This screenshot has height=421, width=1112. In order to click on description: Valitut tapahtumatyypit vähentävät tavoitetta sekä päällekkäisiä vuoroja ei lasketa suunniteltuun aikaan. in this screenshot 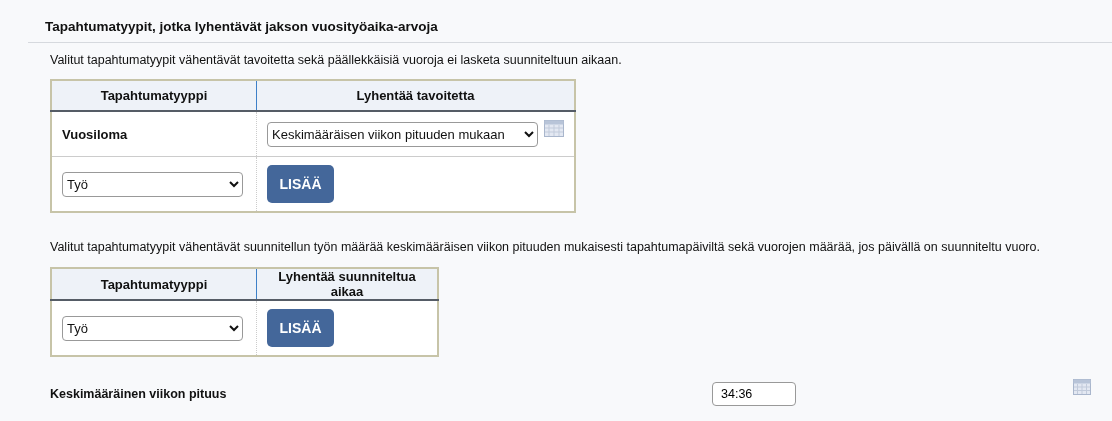, I will do `click(336, 60)`.